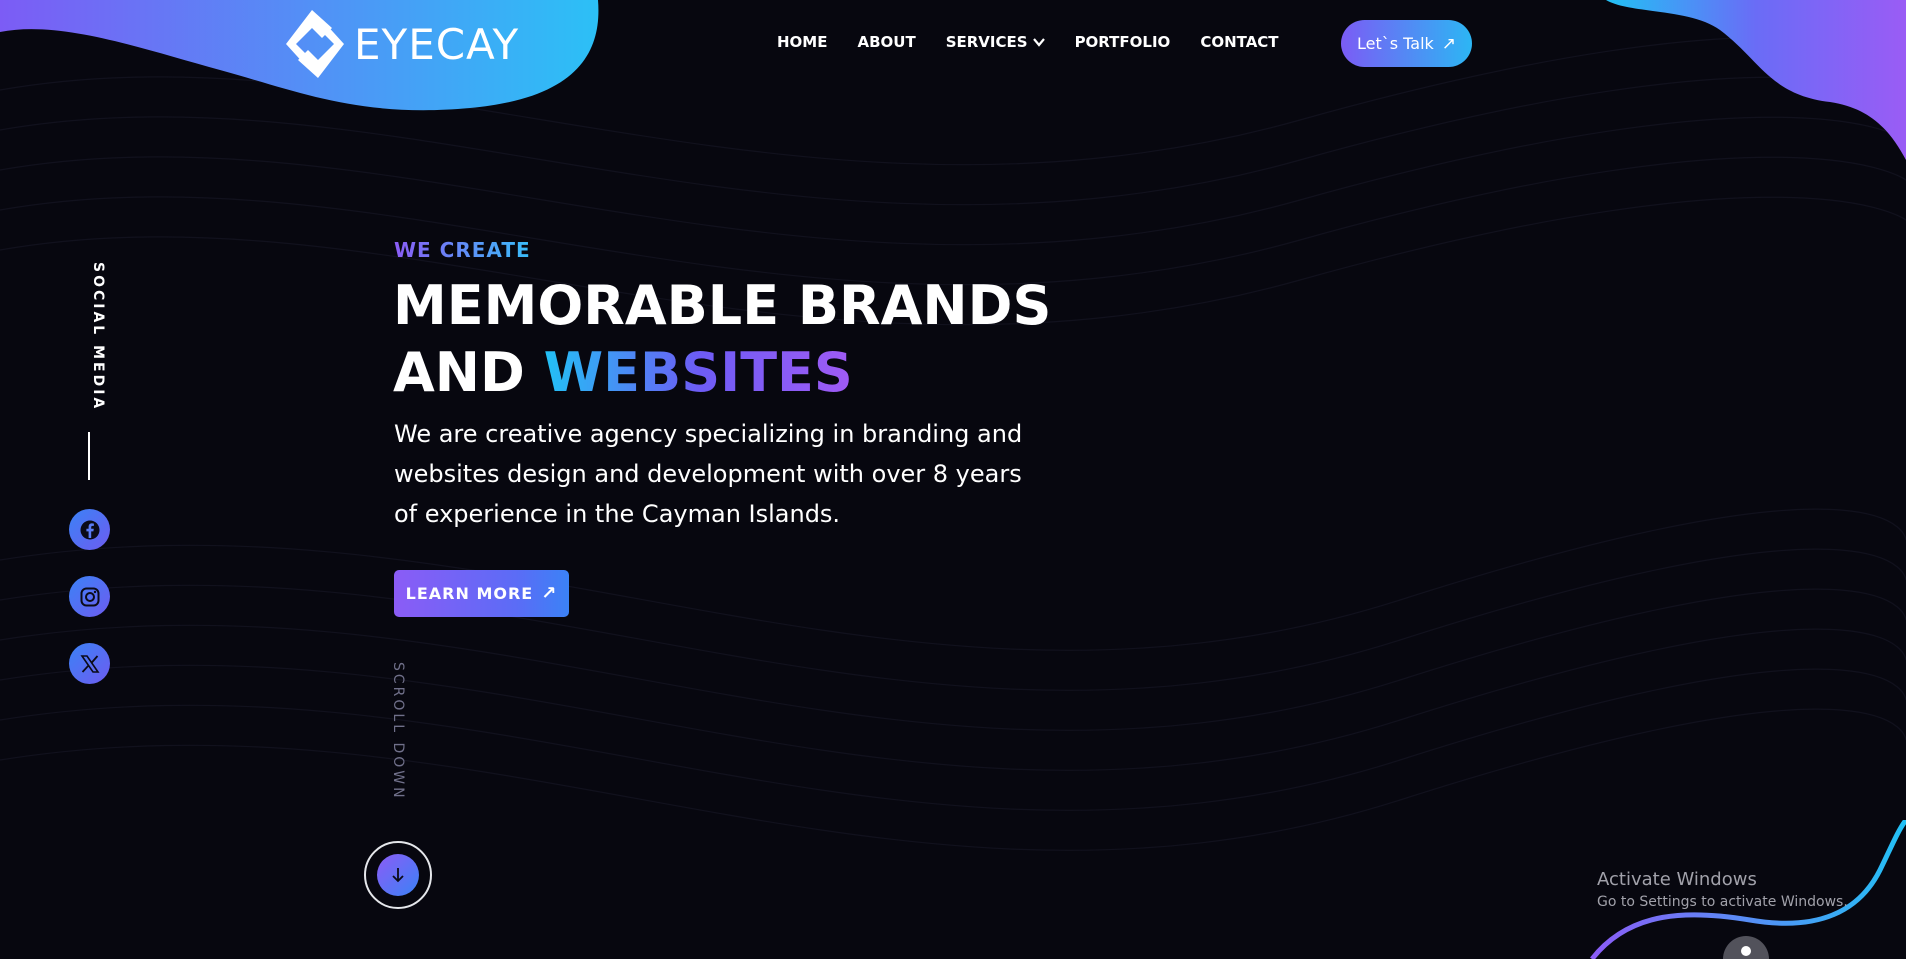 This screenshot has height=959, width=1906. I want to click on brand-name: EYECAY, so click(437, 44).